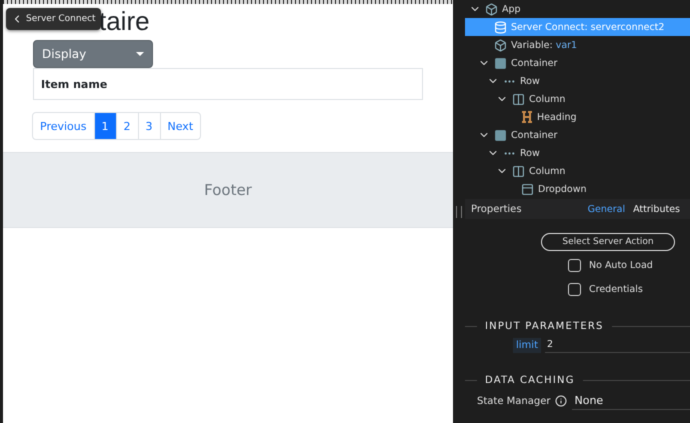  Describe the element at coordinates (63, 126) in the screenshot. I see `page-link: Previous` at that location.